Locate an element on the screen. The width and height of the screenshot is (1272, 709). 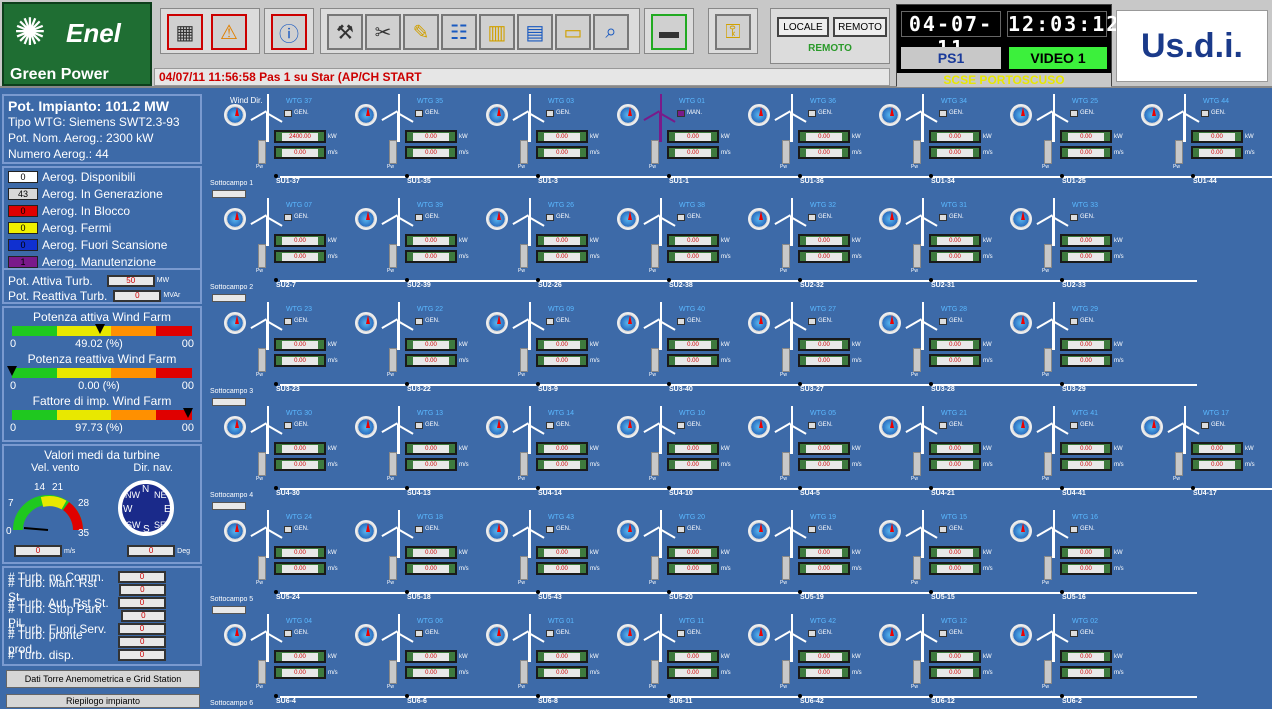
turbine-su6-42: WTG 42 GEN. Pw 0.00 kW 0.00 m/s SU6-42 is located at coordinates (805, 660).